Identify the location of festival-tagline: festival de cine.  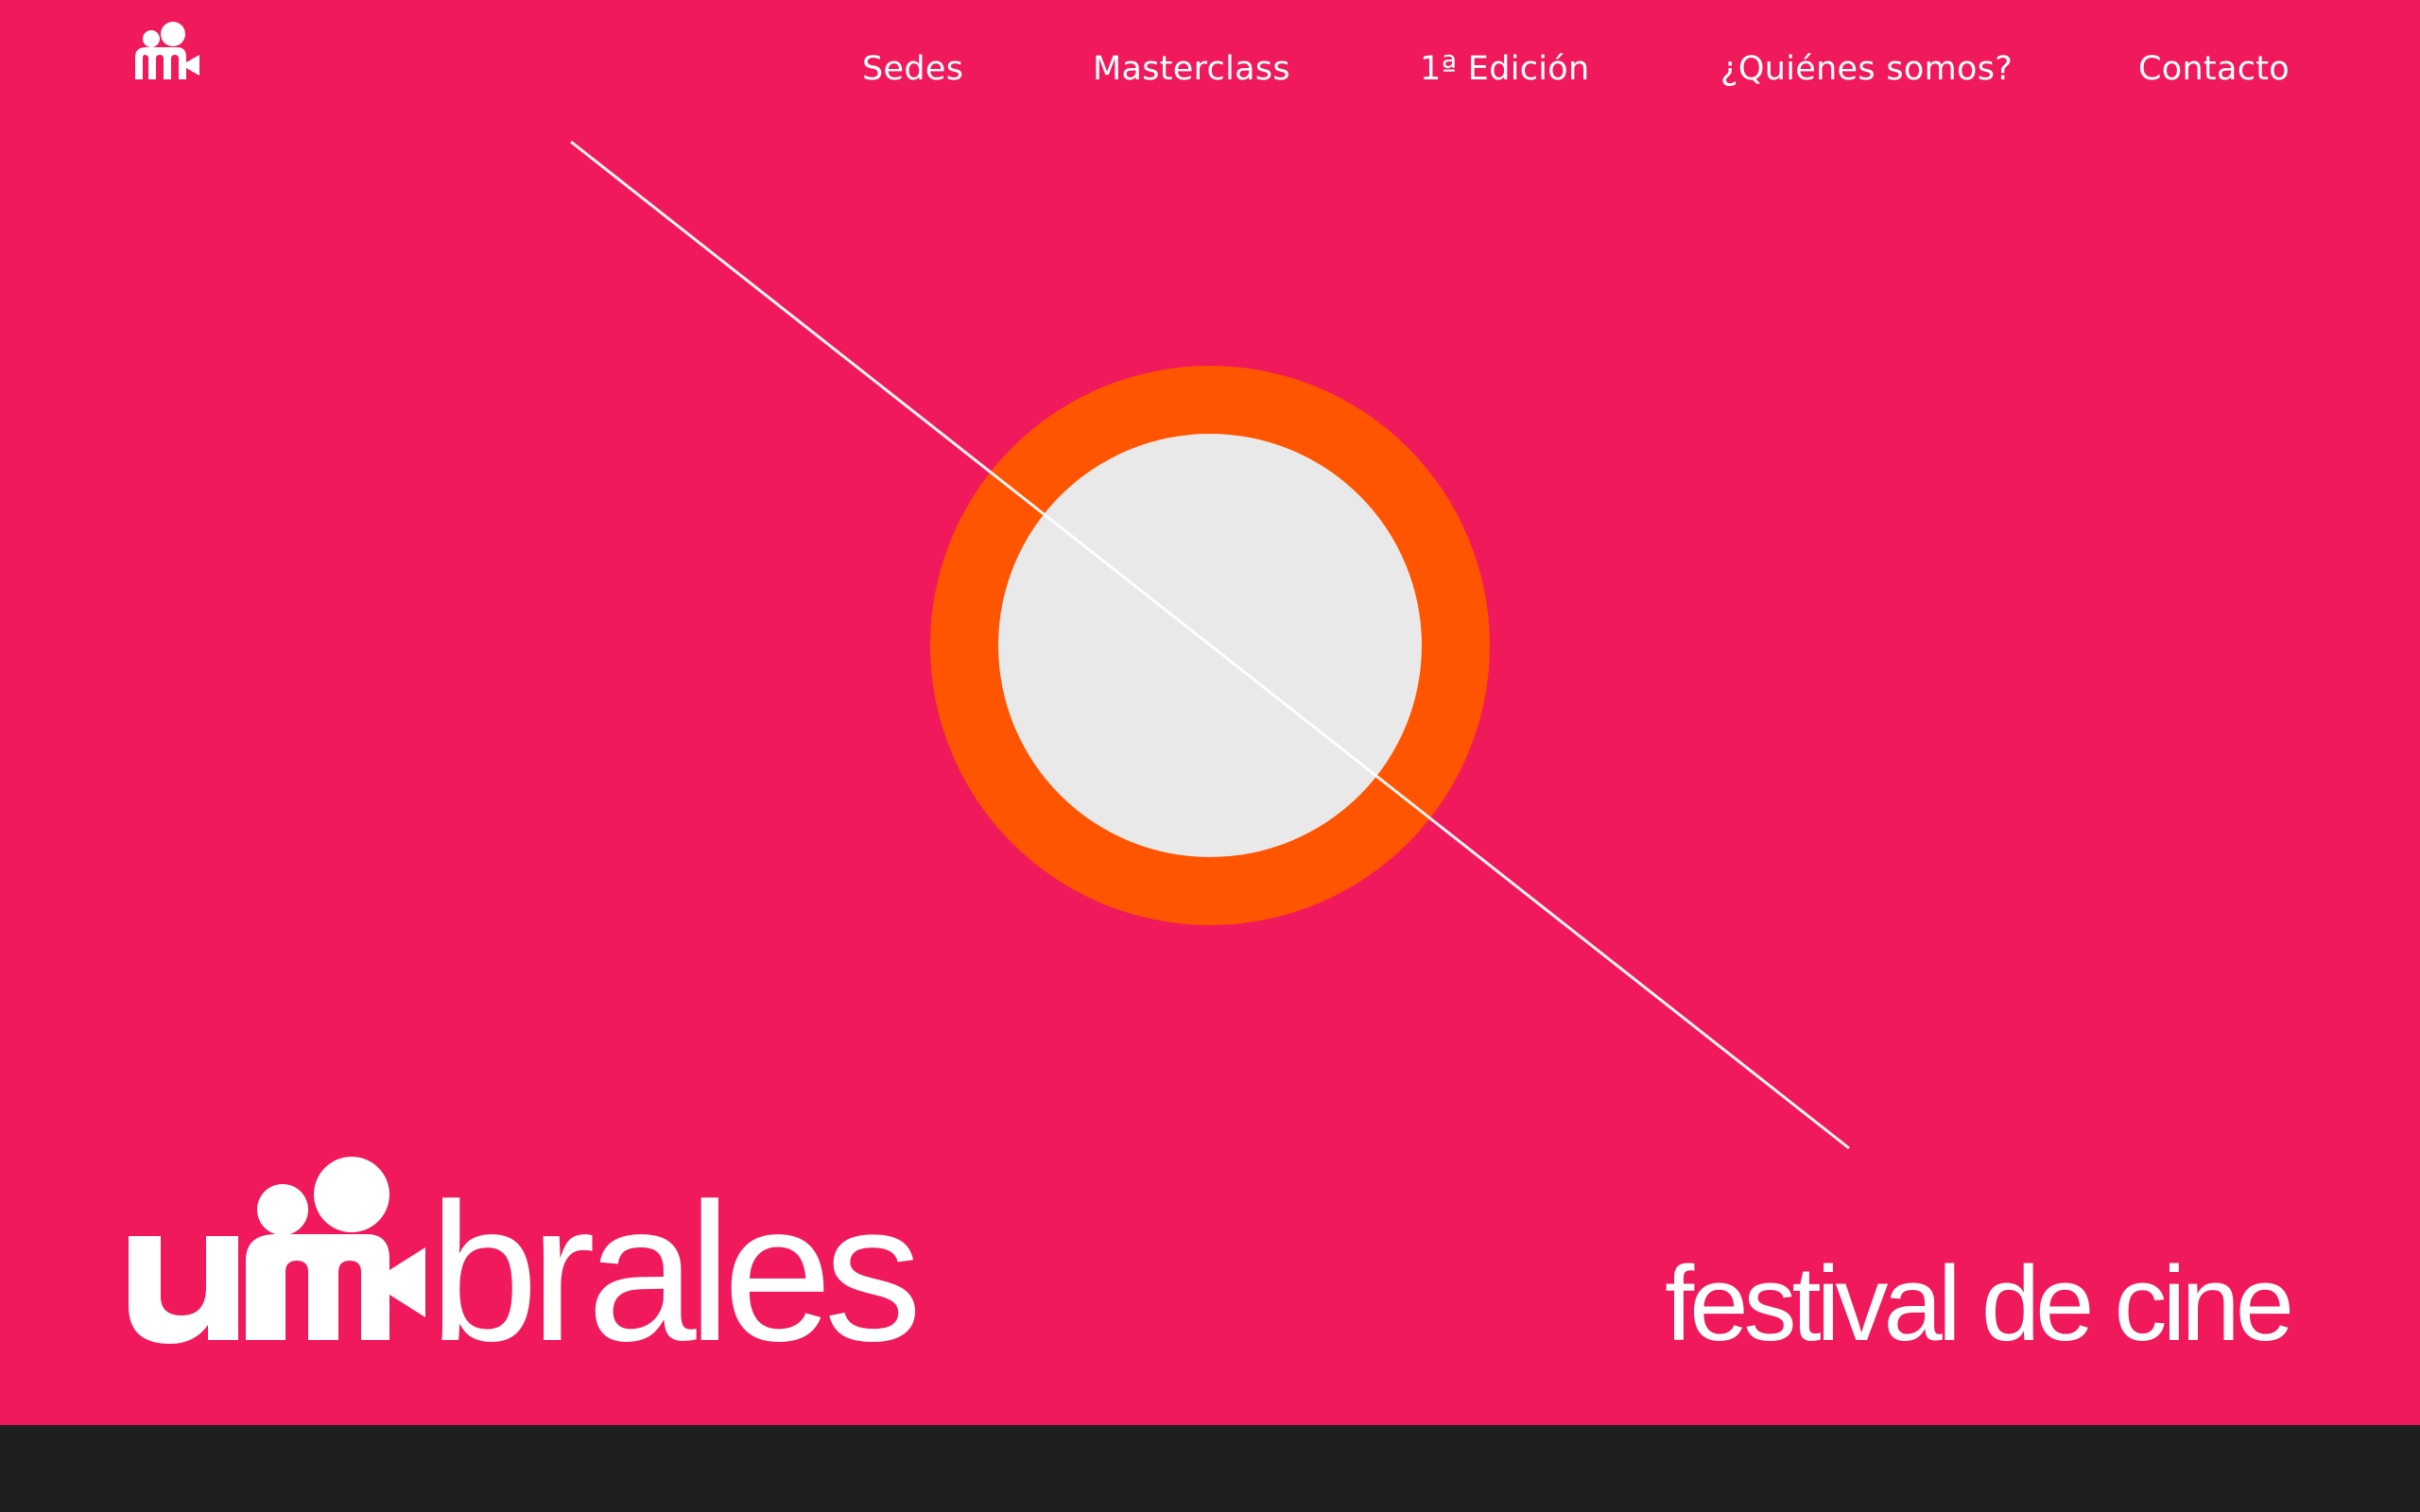
(1979, 1304).